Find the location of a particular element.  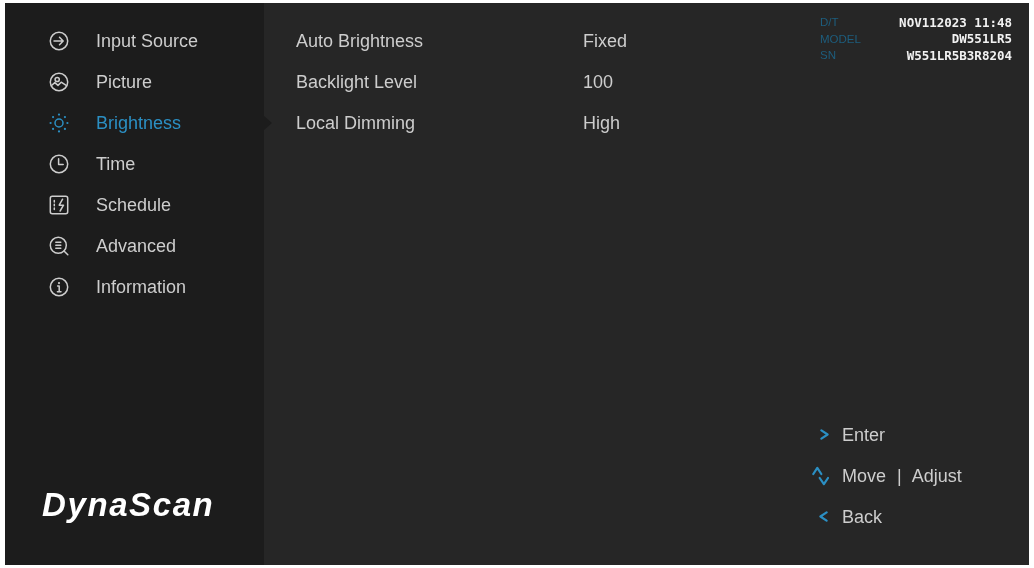

chevron-right-icon is located at coordinates (824, 434).